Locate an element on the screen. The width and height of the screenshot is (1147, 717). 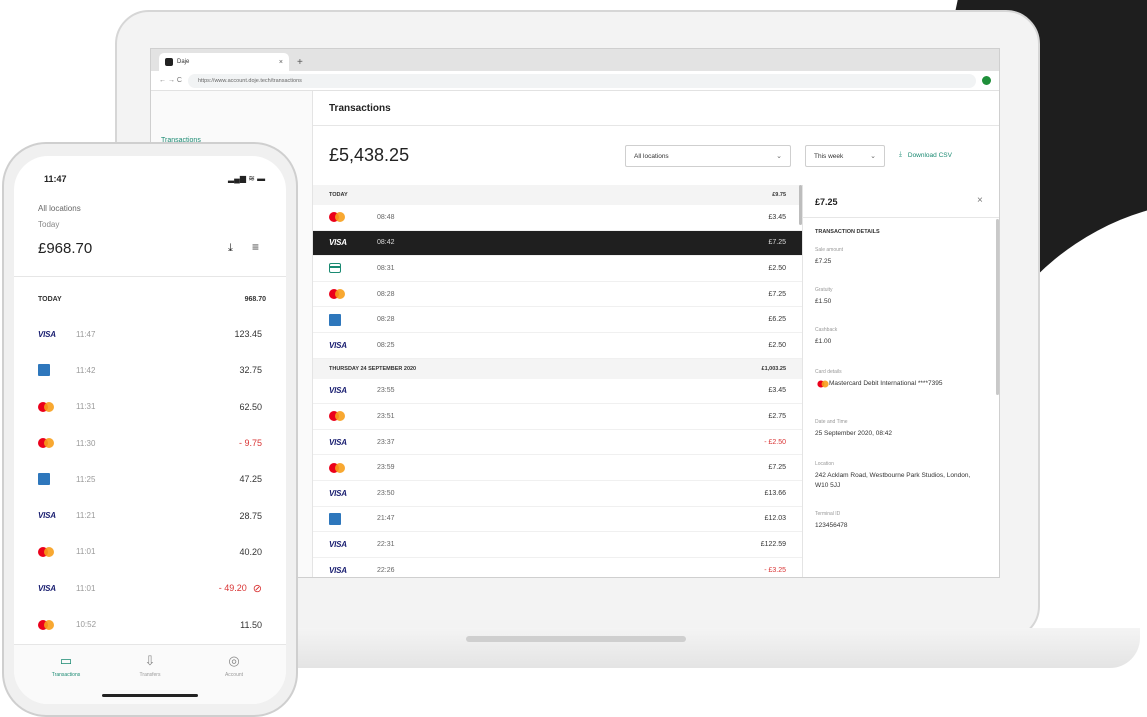
transaction-time: 11:30 is located at coordinates (86, 443).